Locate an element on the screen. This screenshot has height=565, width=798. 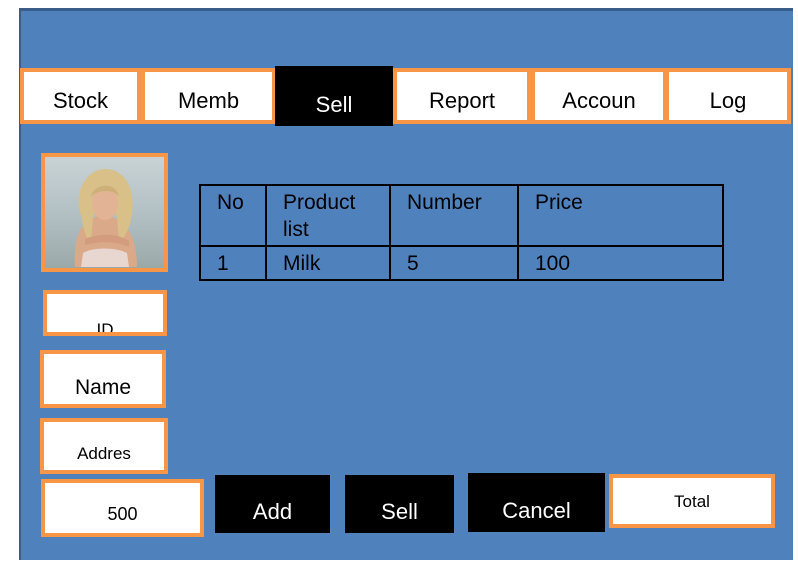
tab-report: Report is located at coordinates (462, 96).